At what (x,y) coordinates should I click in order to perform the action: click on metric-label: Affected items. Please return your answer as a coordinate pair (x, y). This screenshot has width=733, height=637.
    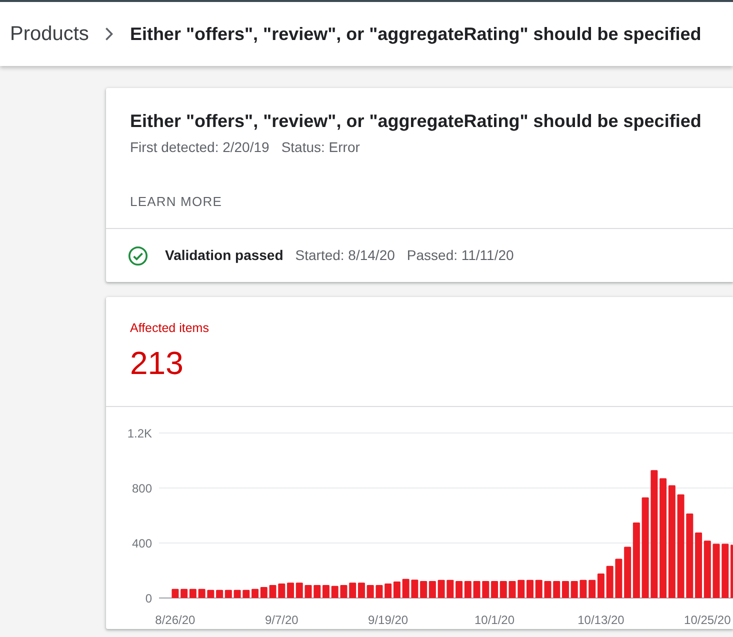
    Looking at the image, I should click on (169, 328).